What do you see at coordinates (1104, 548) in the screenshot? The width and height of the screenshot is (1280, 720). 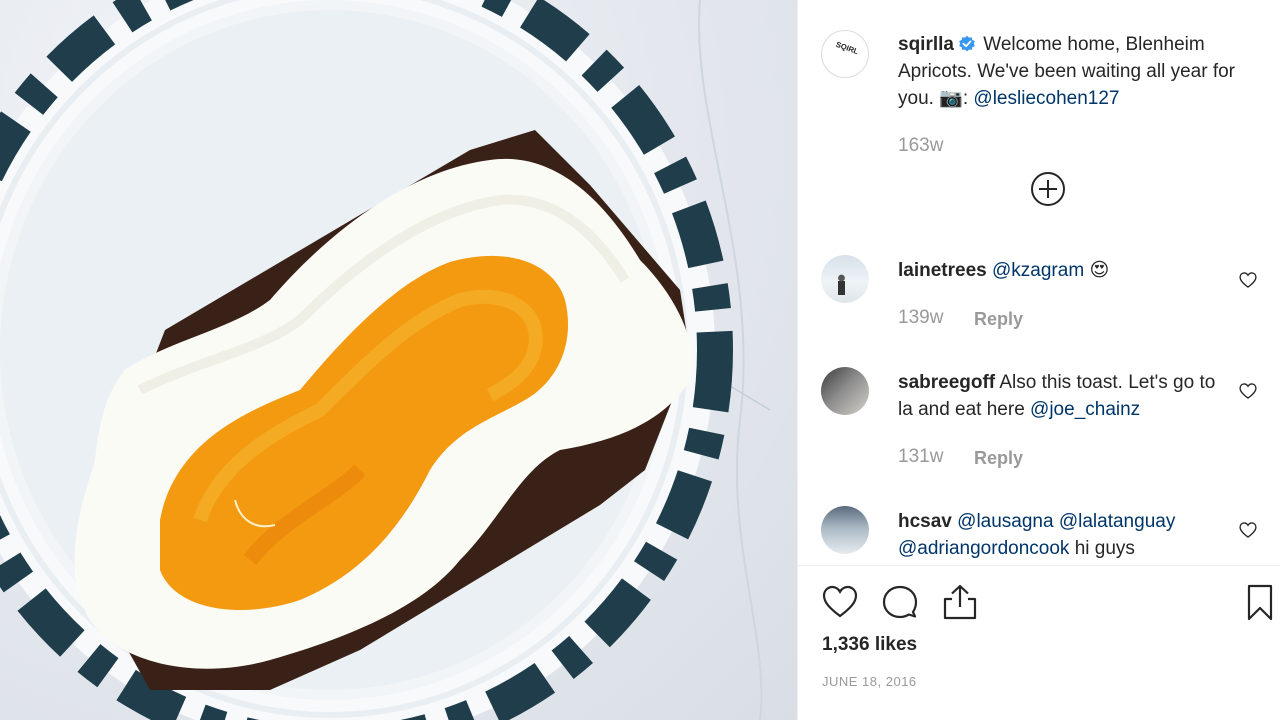 I see `comment-body: hi guys` at bounding box center [1104, 548].